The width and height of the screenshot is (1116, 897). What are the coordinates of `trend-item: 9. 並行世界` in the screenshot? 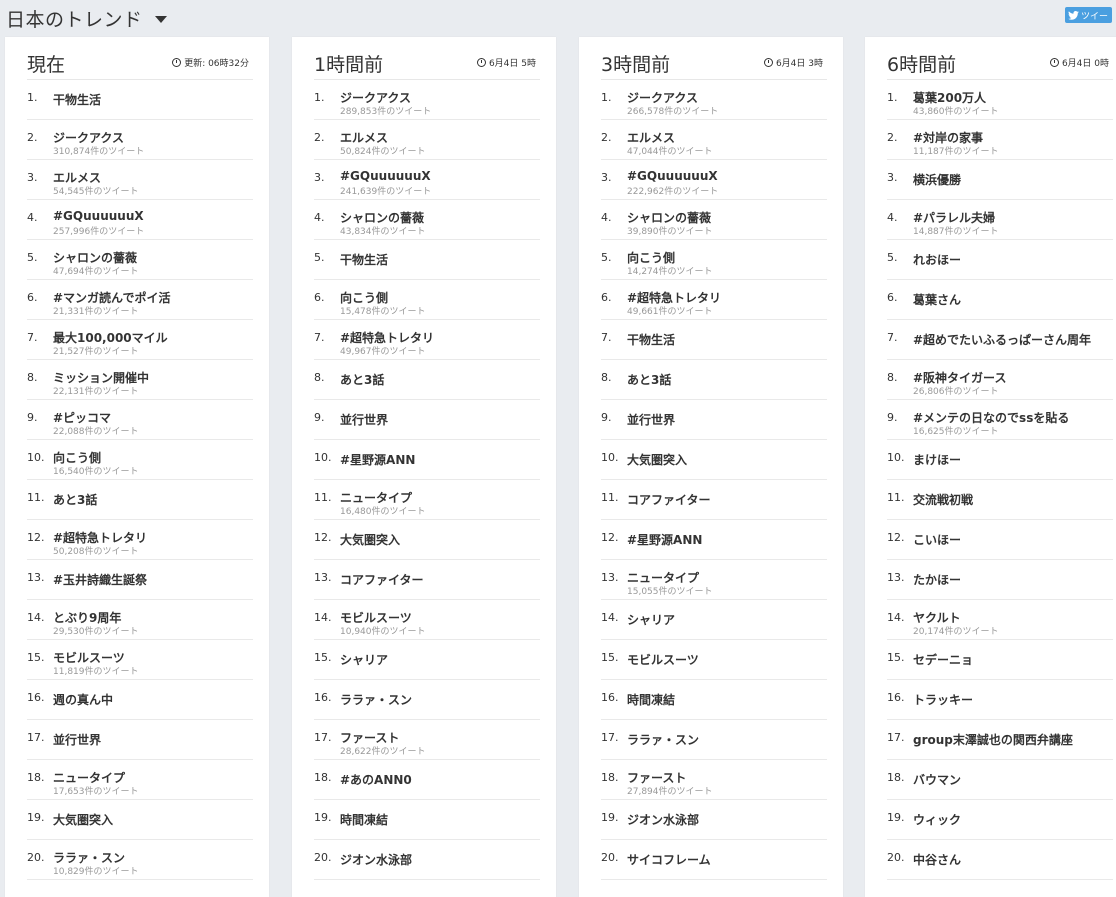 It's located at (427, 420).